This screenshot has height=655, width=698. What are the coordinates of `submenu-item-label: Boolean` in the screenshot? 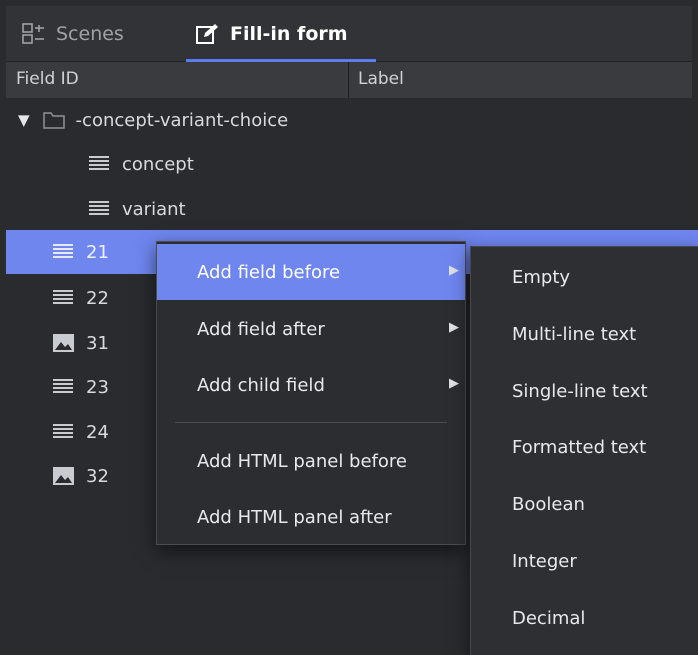 It's located at (548, 504).